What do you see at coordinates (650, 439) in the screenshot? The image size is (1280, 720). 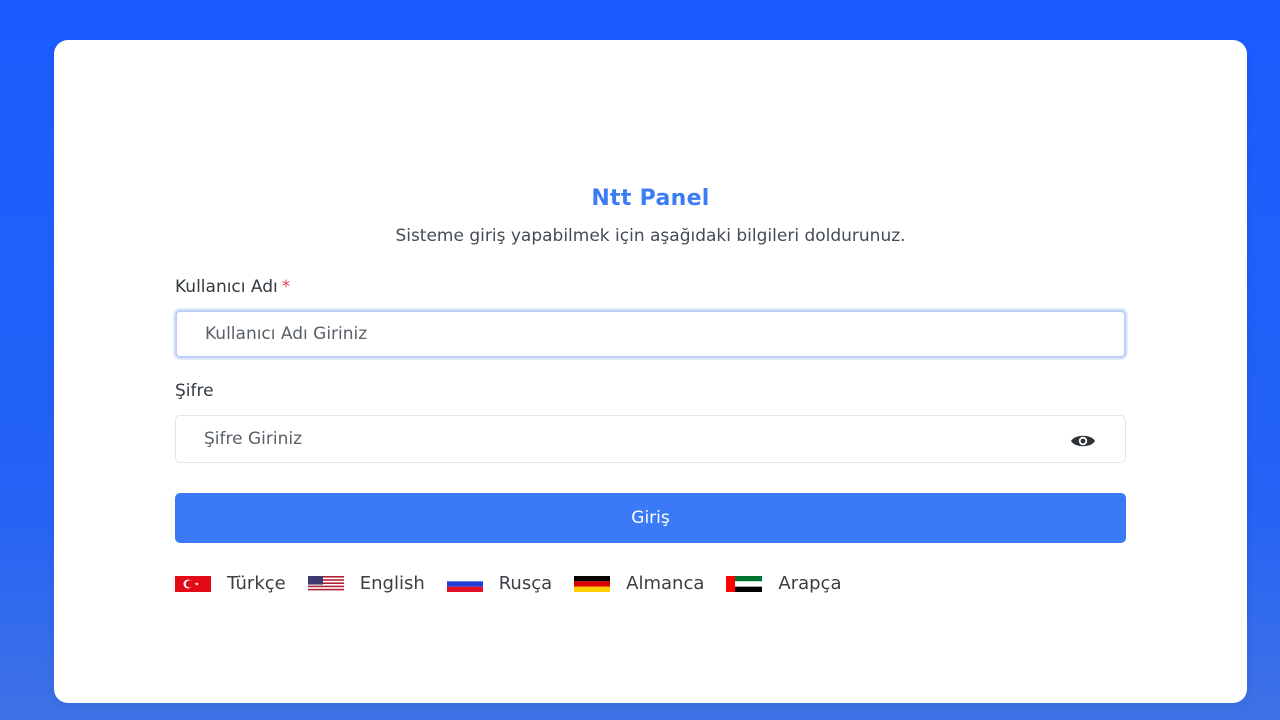 I see `password-input` at bounding box center [650, 439].